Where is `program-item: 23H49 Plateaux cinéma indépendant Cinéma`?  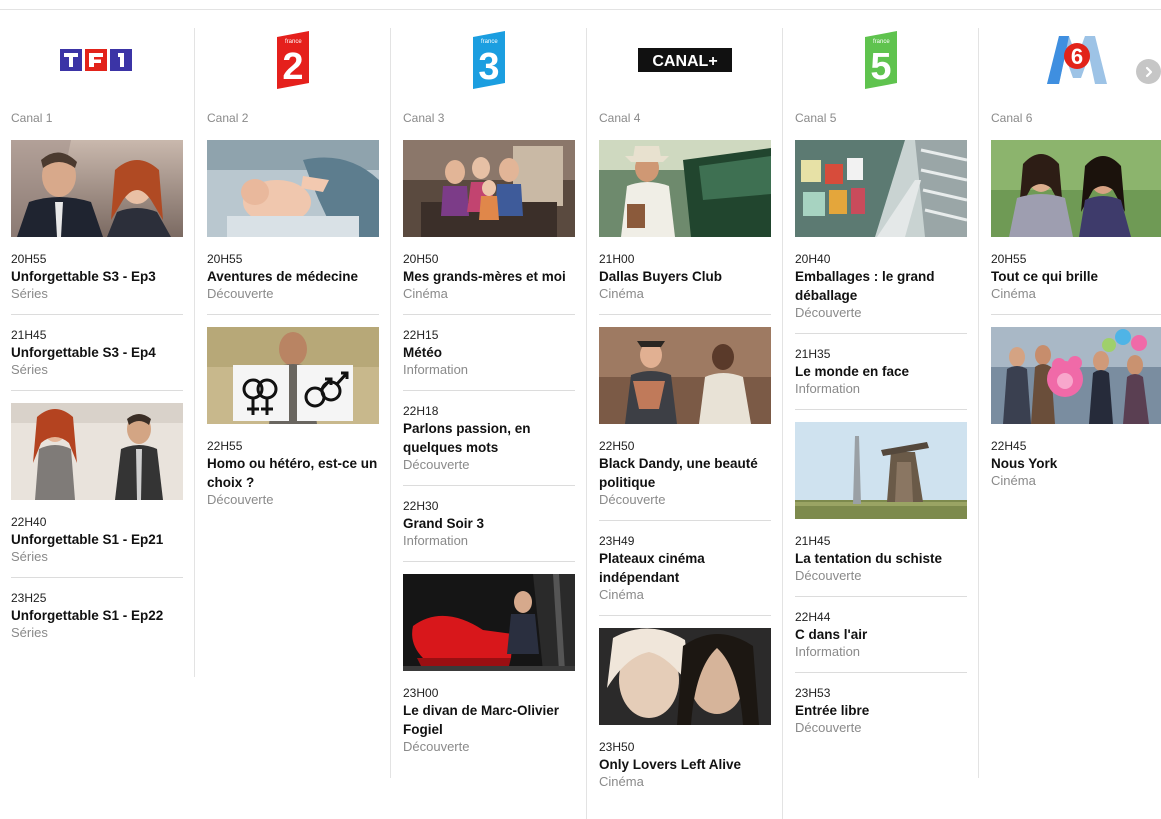
program-item: 23H49 Plateaux cinéma indépendant Cinéma is located at coordinates (685, 574).